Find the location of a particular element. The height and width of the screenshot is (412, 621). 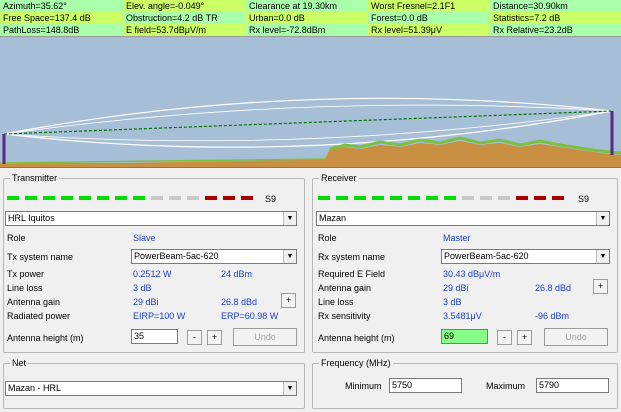

rx-line-loss-value: 3 dB is located at coordinates (452, 302).